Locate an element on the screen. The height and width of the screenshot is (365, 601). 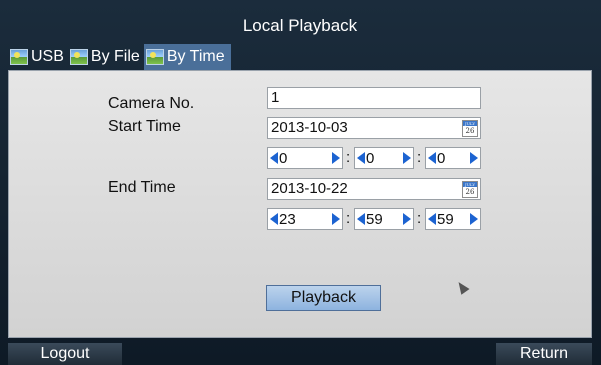
tab-by-file-label: By File is located at coordinates (115, 56).